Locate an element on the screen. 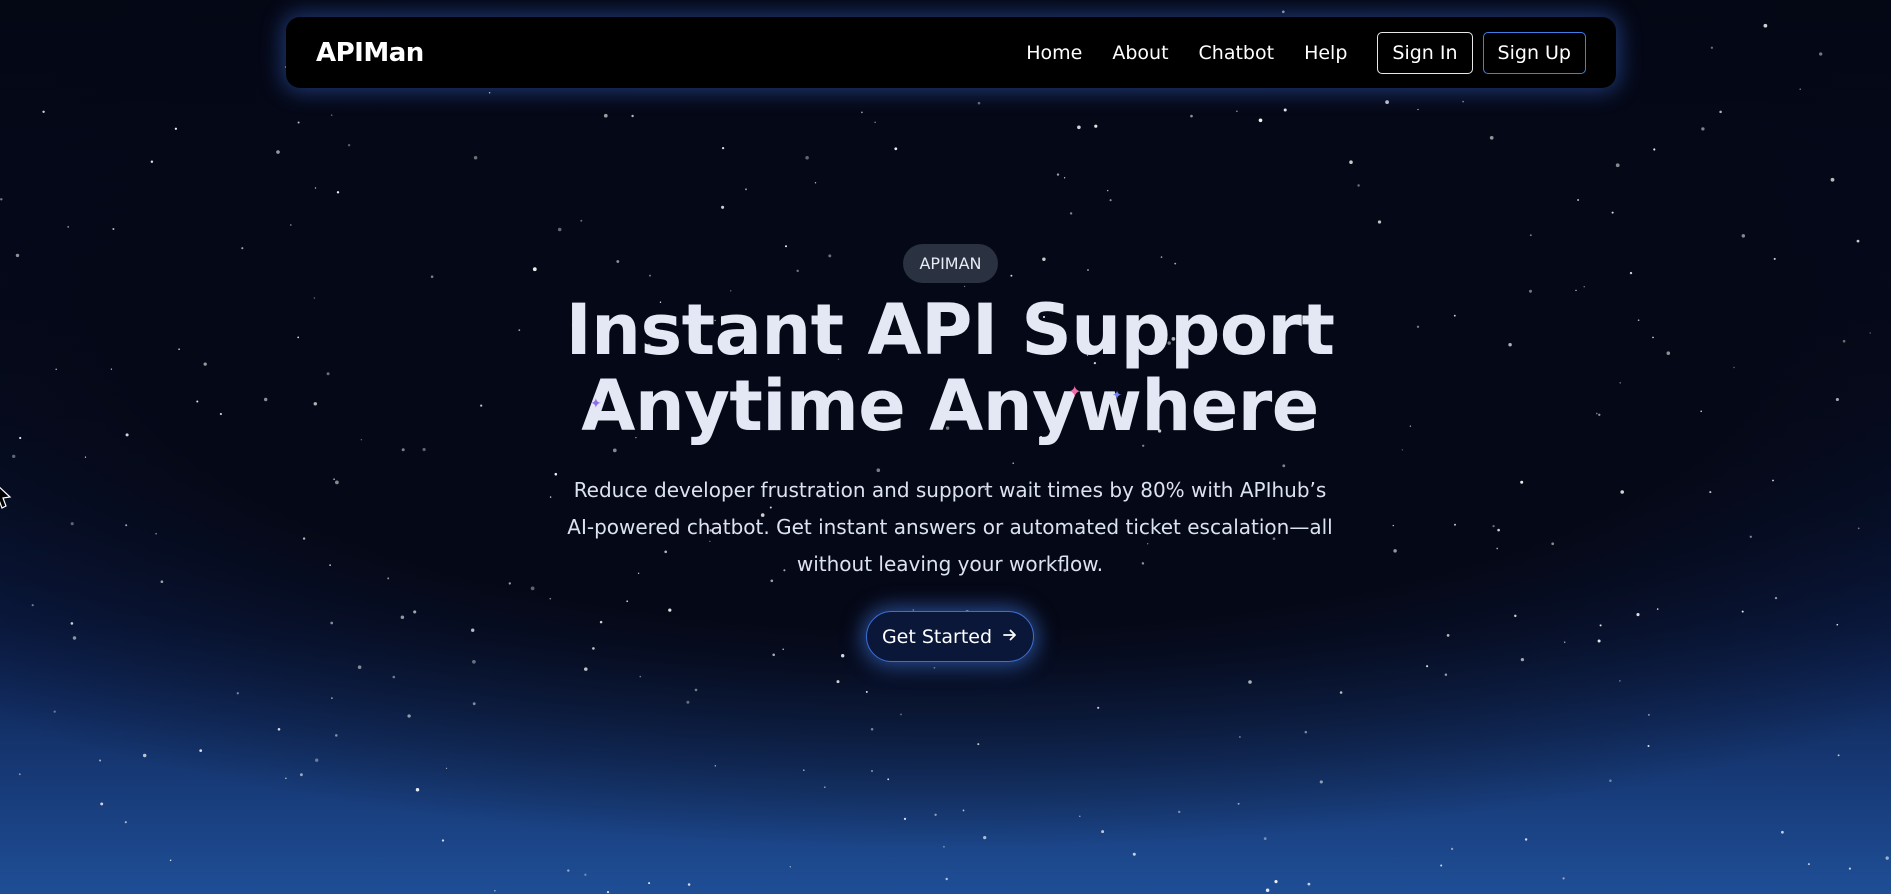 This screenshot has width=1891, height=894. arrow-right-icon is located at coordinates (1010, 637).